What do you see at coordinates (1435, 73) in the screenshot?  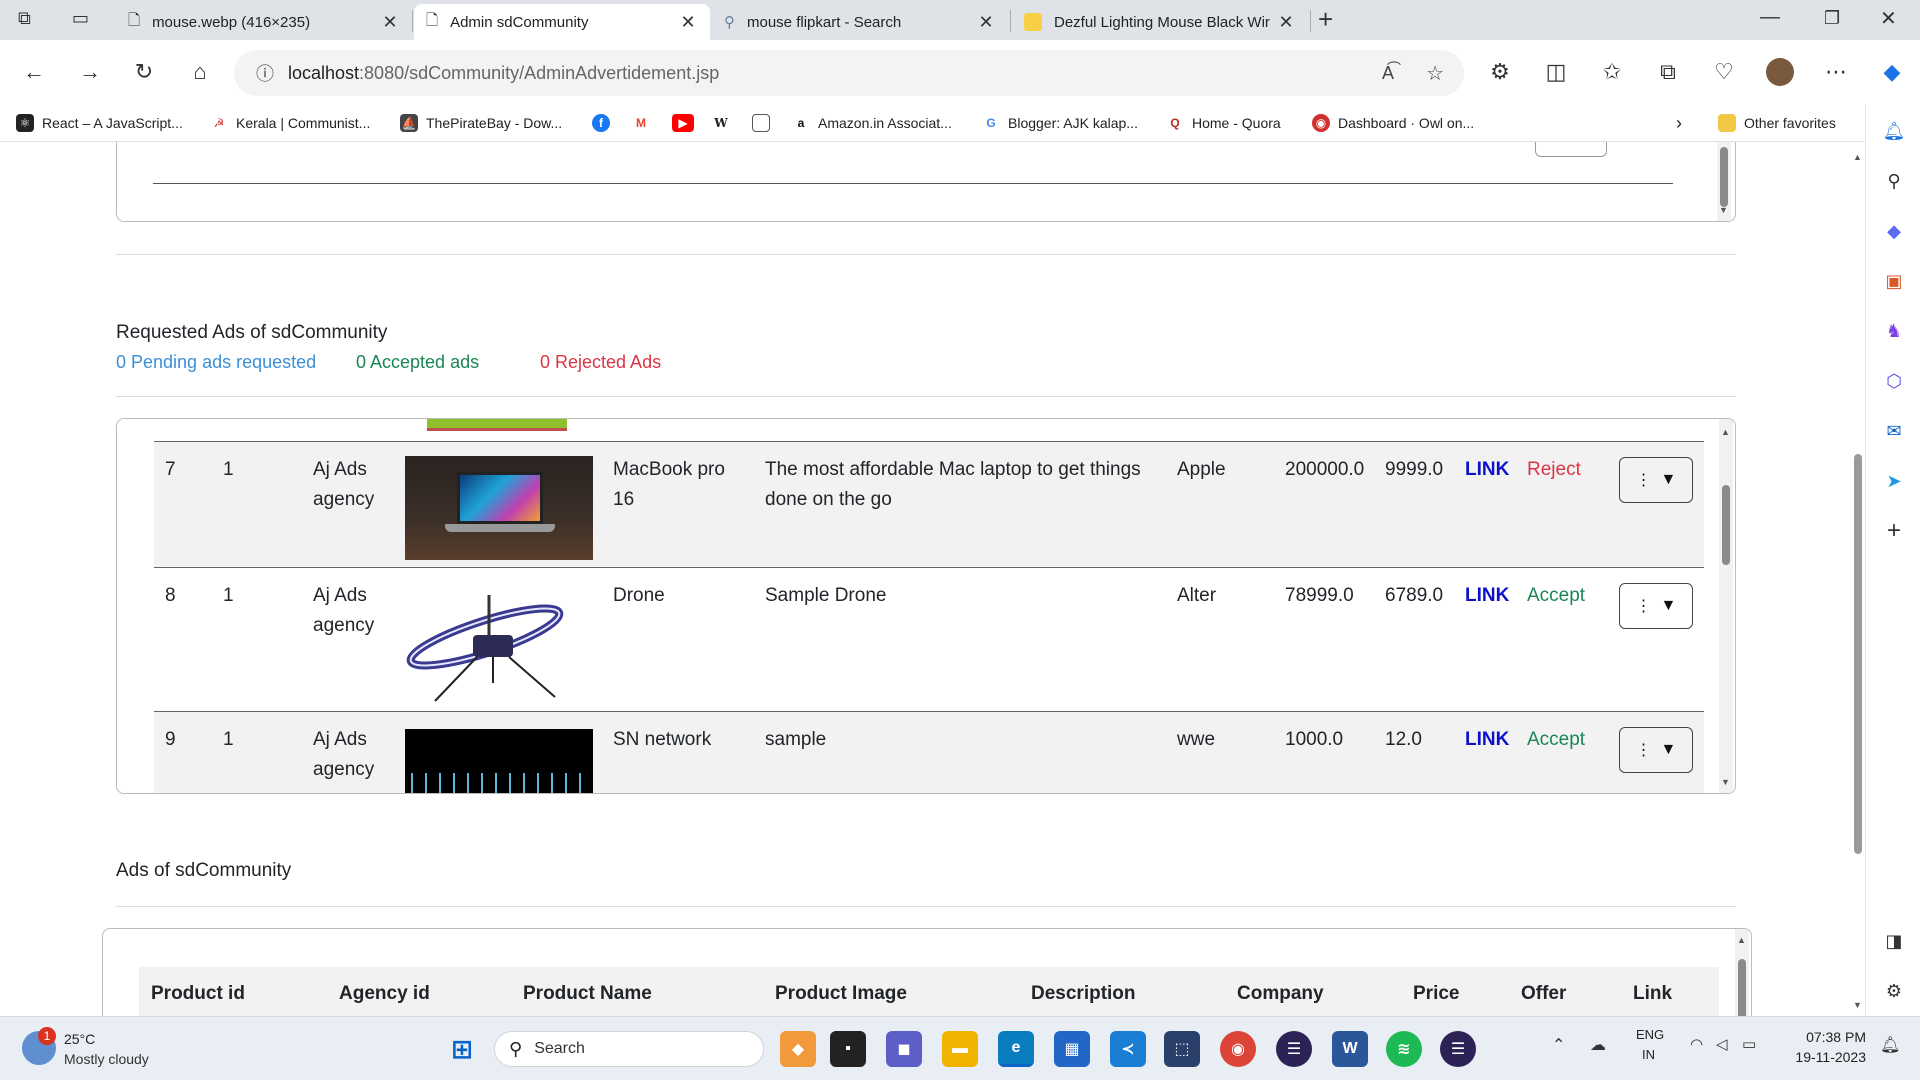 I see `favorite-star-icon: ☆` at bounding box center [1435, 73].